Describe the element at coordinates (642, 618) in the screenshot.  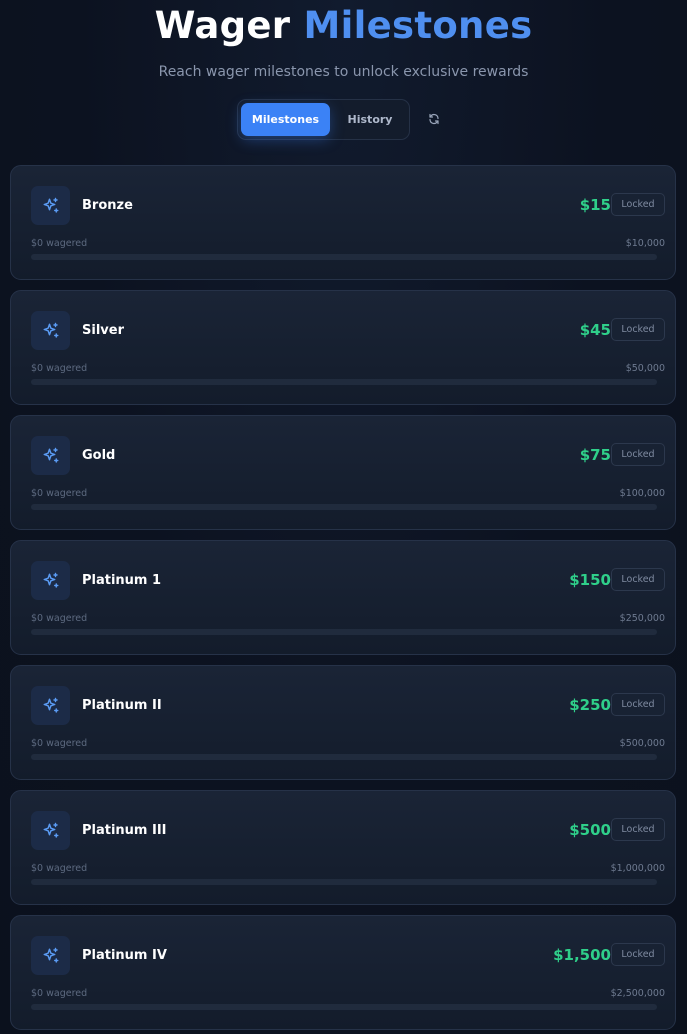
I see `wager-target: $250,000` at that location.